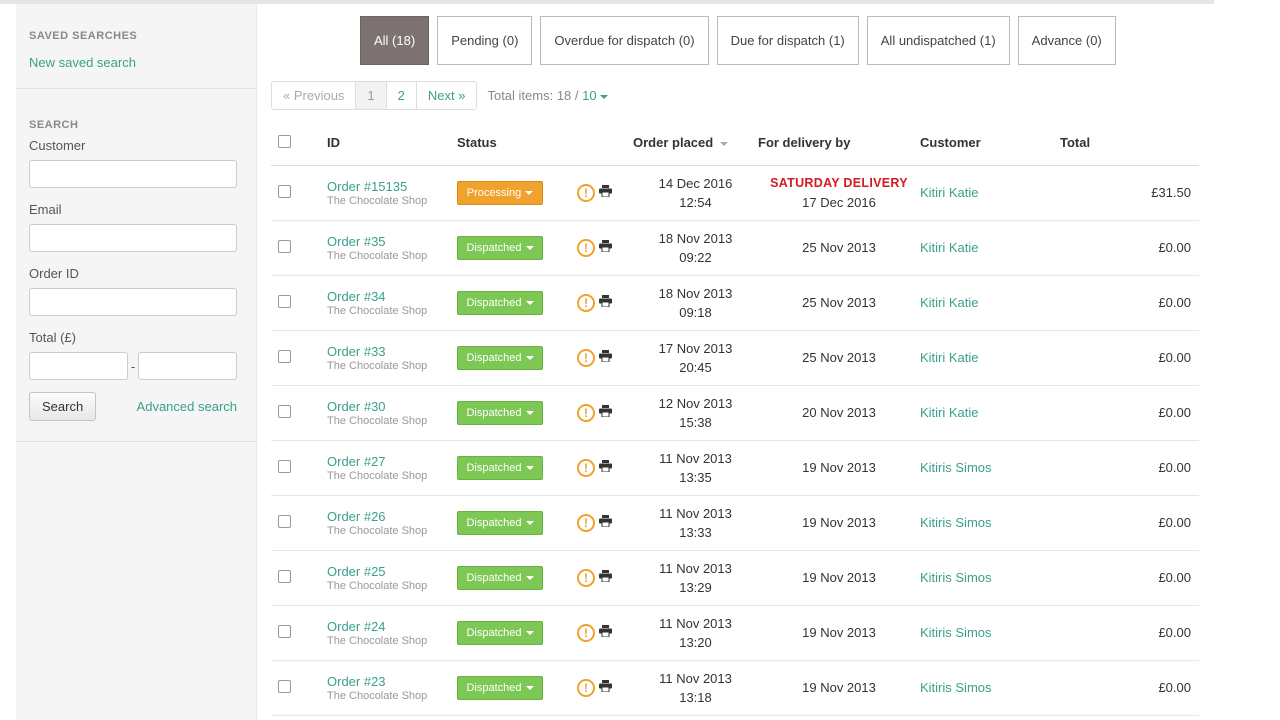 This screenshot has height=720, width=1280. Describe the element at coordinates (82, 62) in the screenshot. I see `new-saved-search-link: New saved search` at that location.